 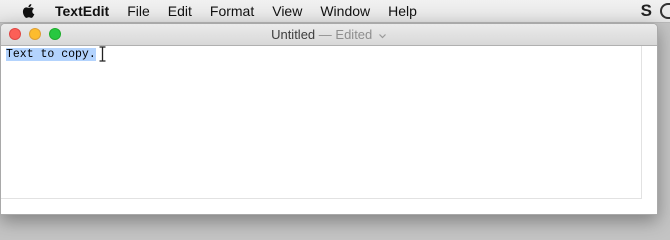 I want to click on menu-textedit: TextEdit, so click(x=86, y=11).